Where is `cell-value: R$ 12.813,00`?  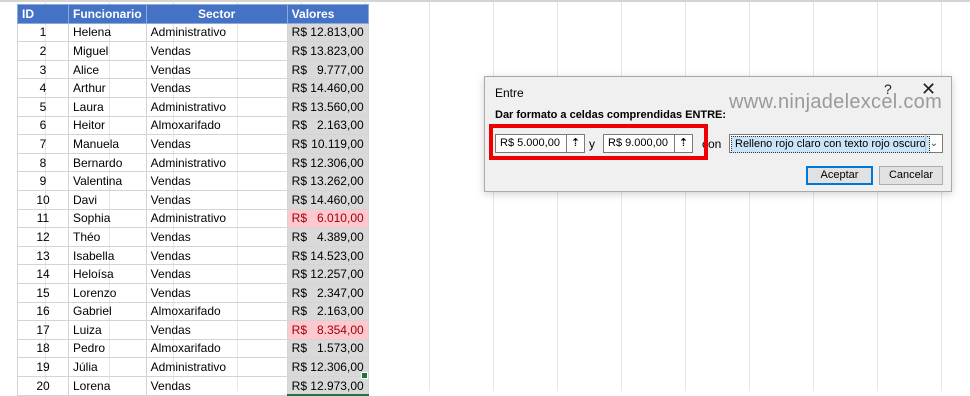 cell-value: R$ 12.813,00 is located at coordinates (327, 32).